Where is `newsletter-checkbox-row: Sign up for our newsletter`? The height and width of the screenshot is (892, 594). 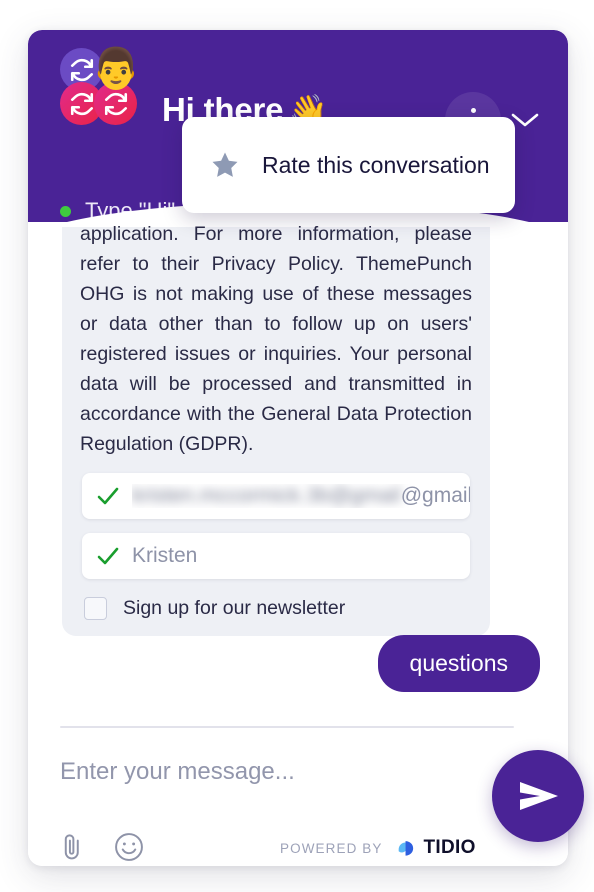 newsletter-checkbox-row: Sign up for our newsletter is located at coordinates (277, 611).